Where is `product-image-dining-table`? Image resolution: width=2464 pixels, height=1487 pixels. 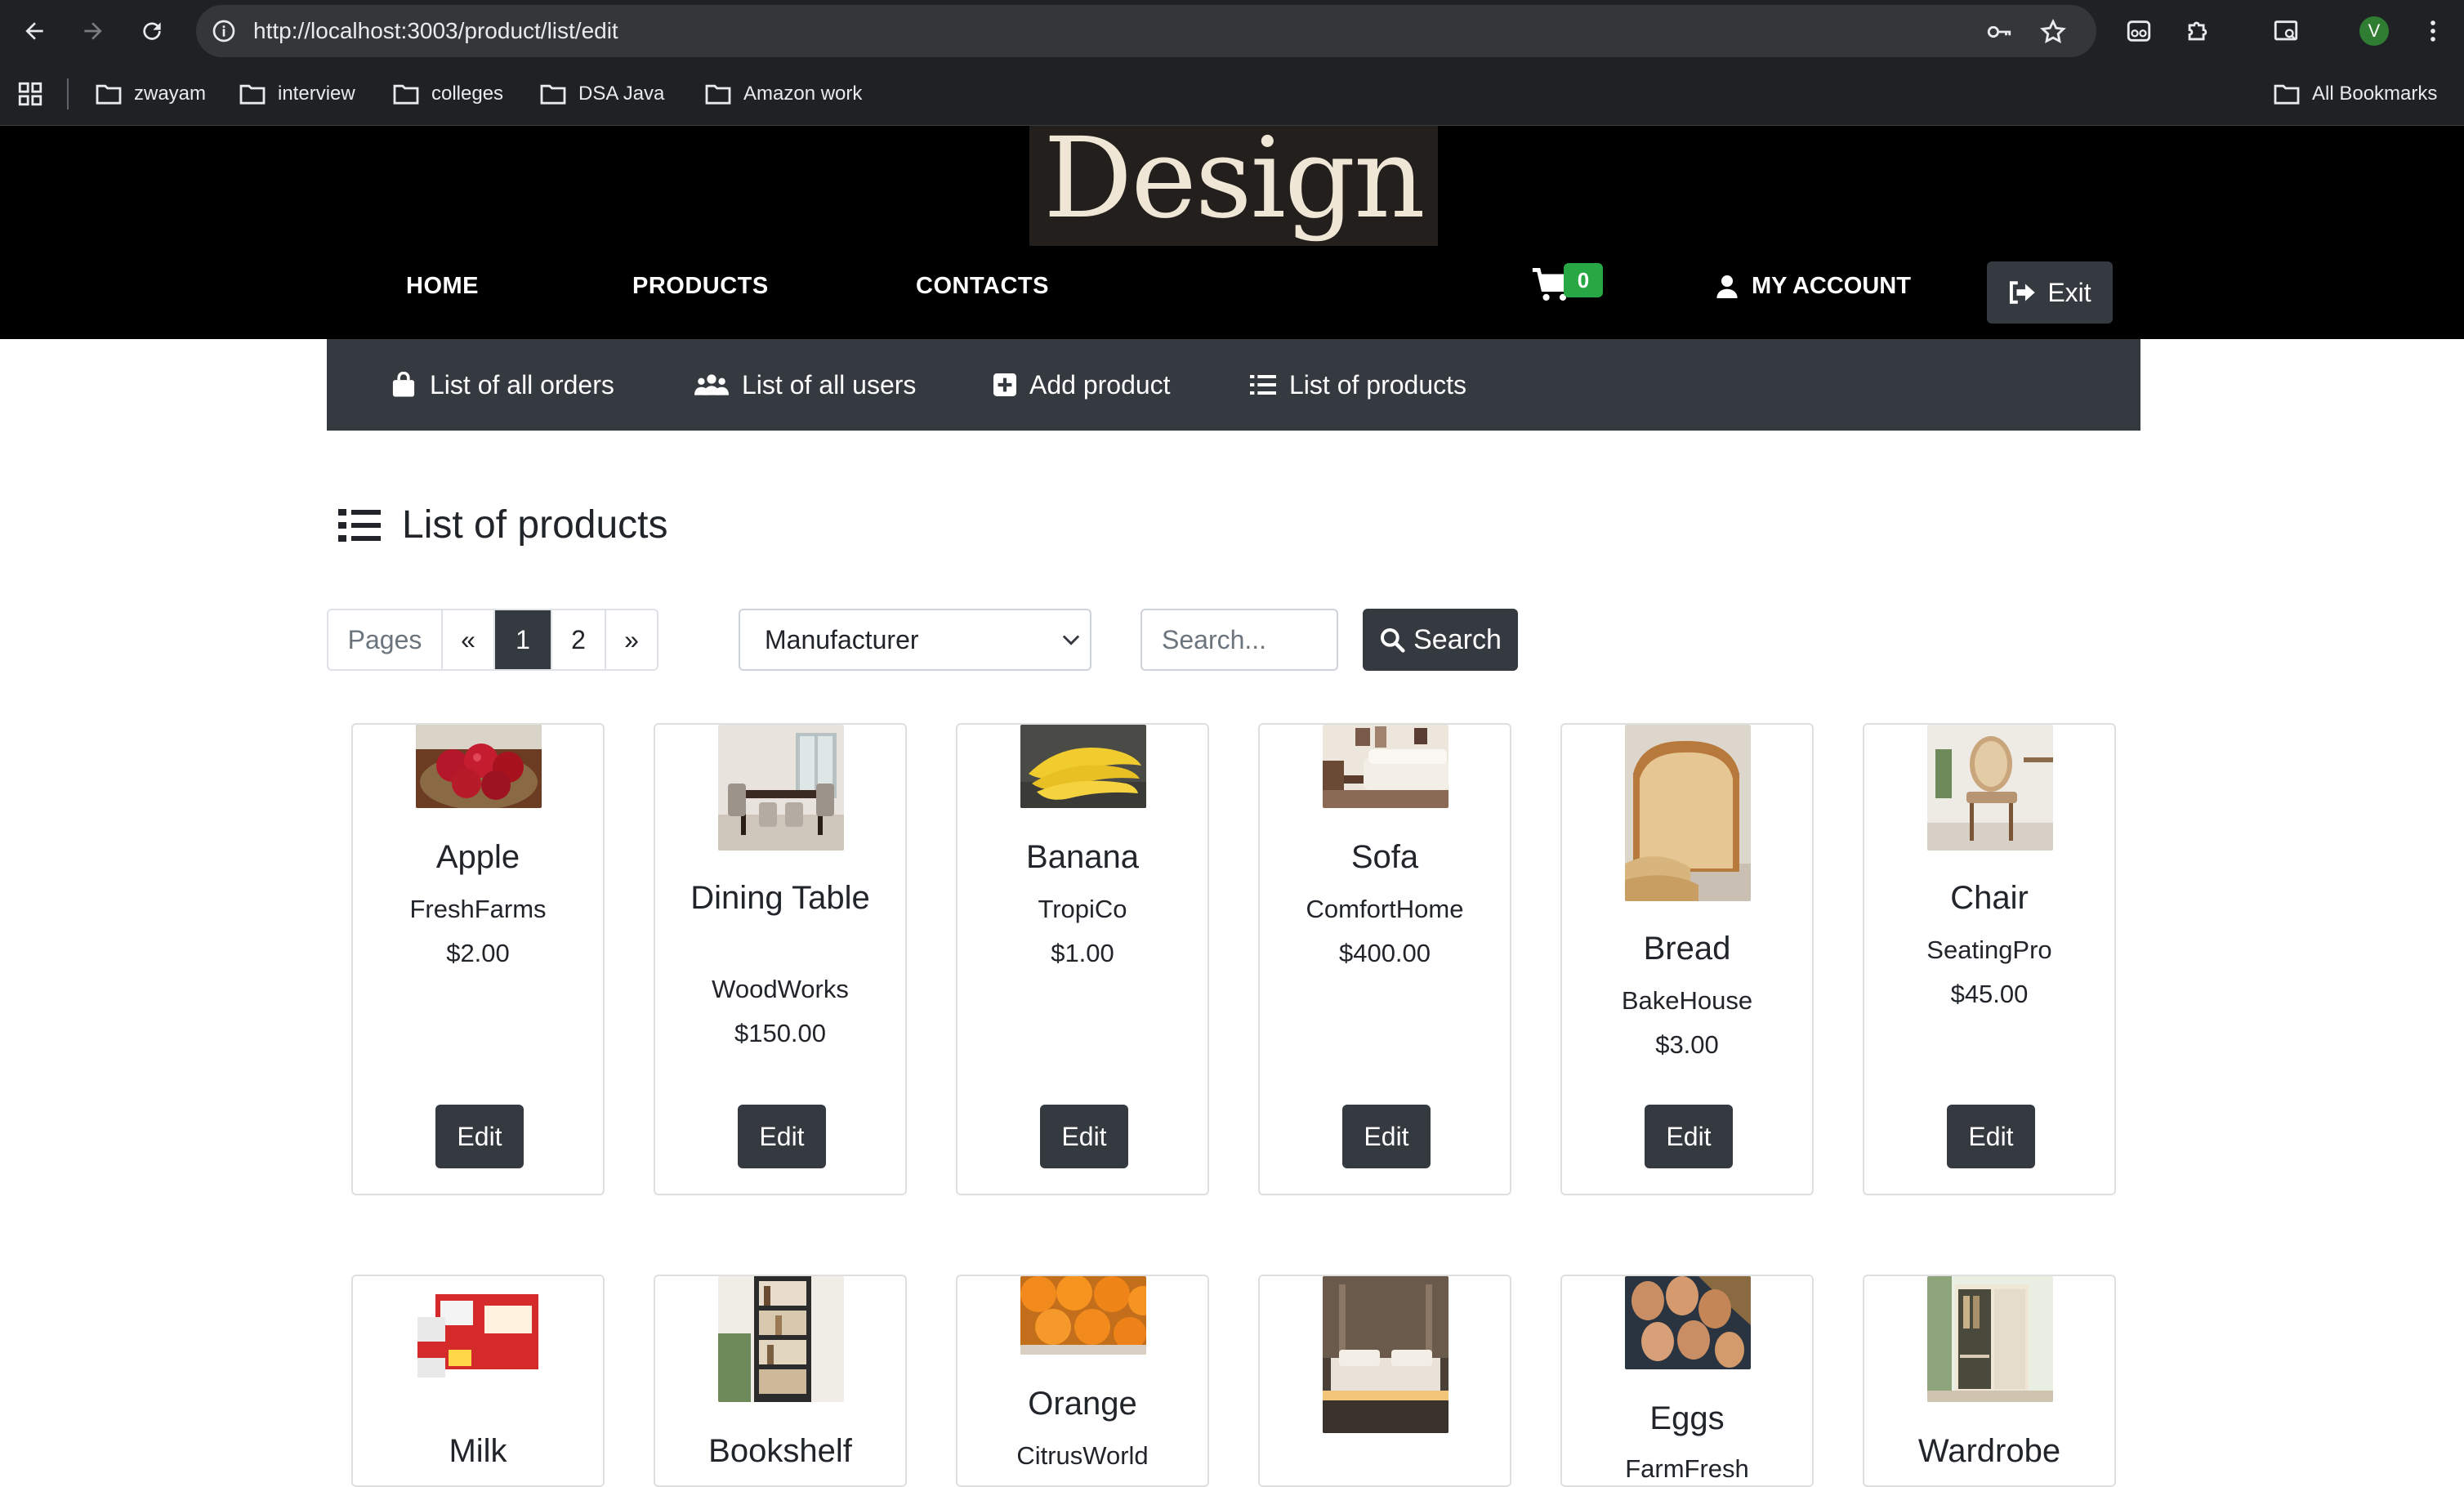 product-image-dining-table is located at coordinates (781, 788).